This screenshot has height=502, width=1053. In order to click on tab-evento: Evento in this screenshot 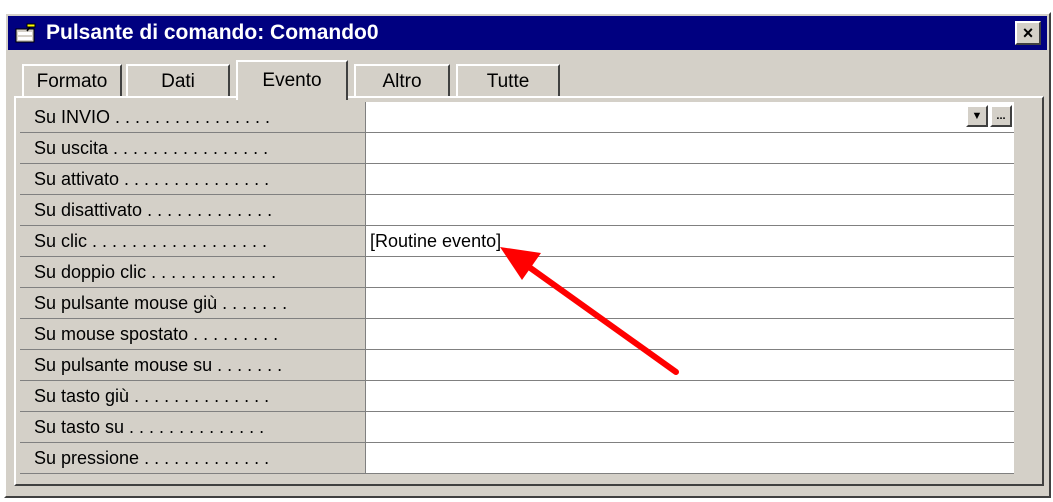, I will do `click(292, 80)`.